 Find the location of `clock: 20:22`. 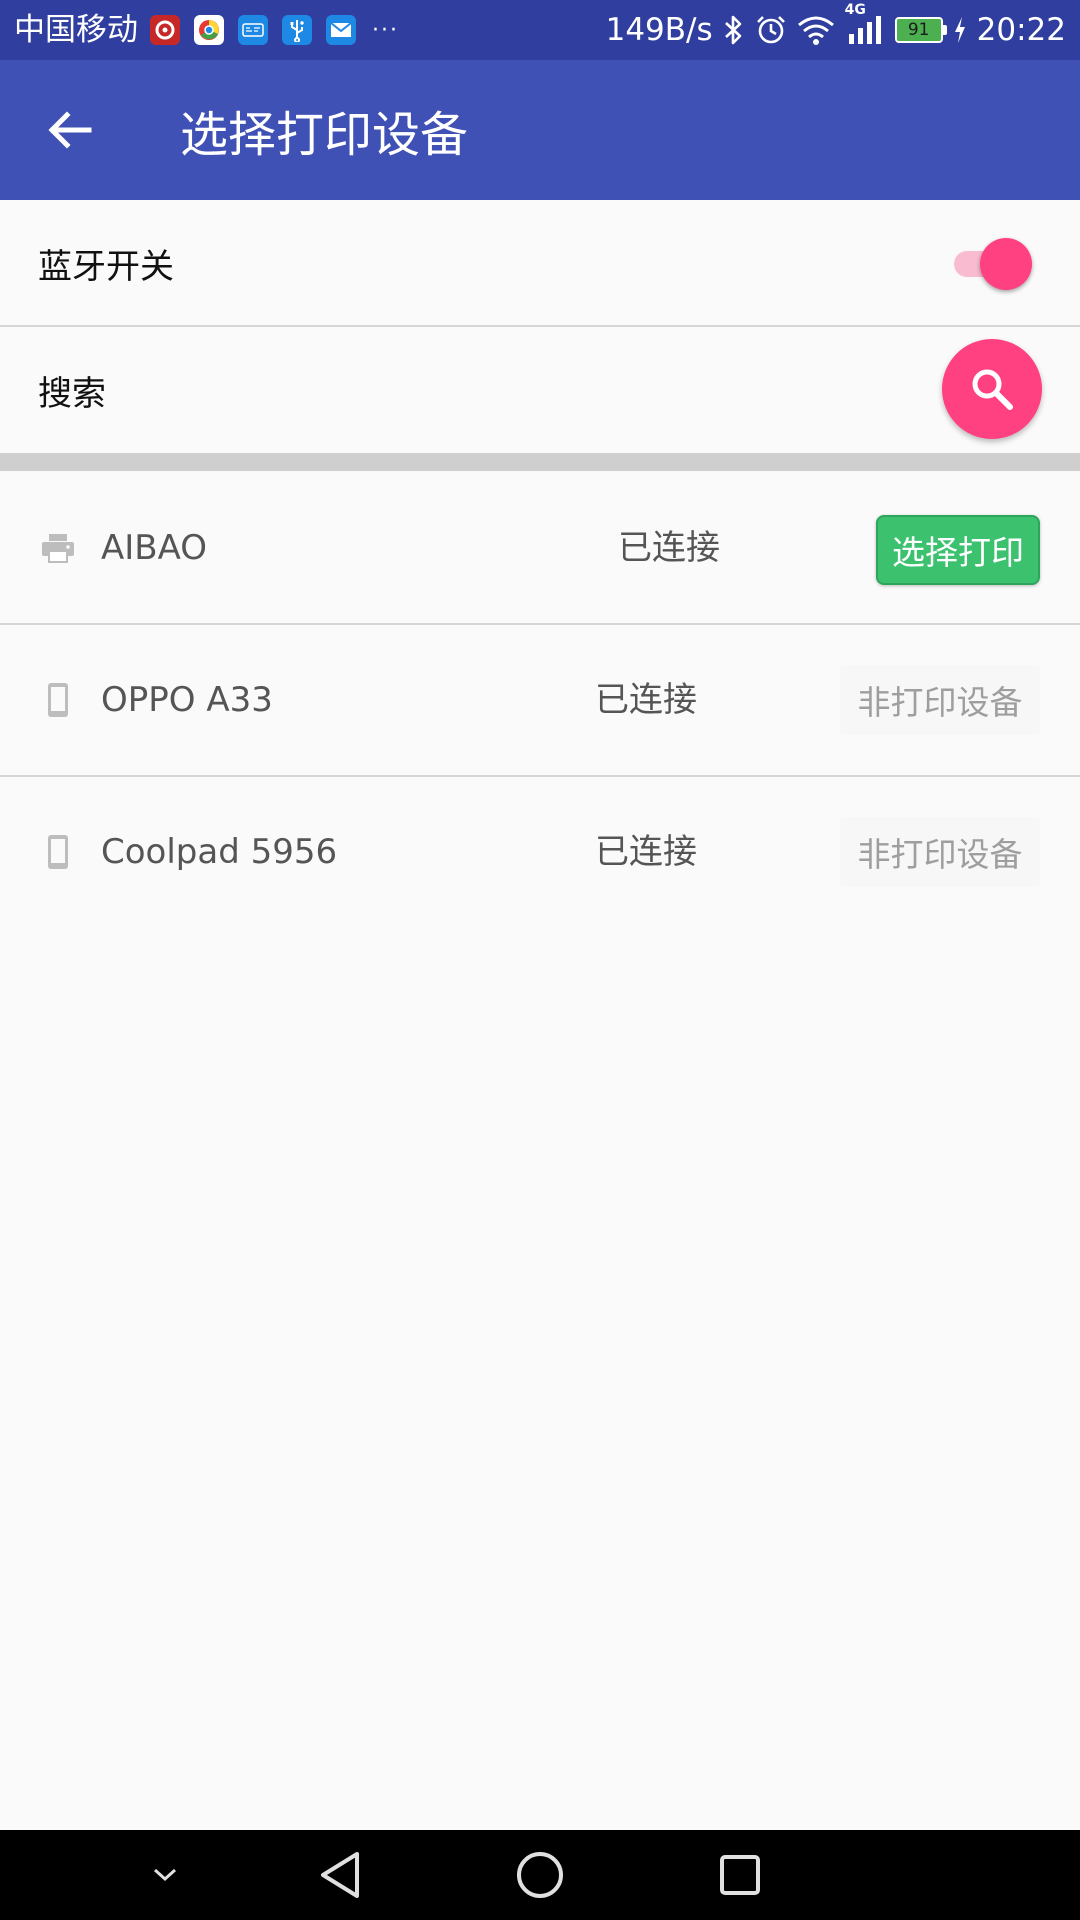

clock: 20:22 is located at coordinates (1021, 30).